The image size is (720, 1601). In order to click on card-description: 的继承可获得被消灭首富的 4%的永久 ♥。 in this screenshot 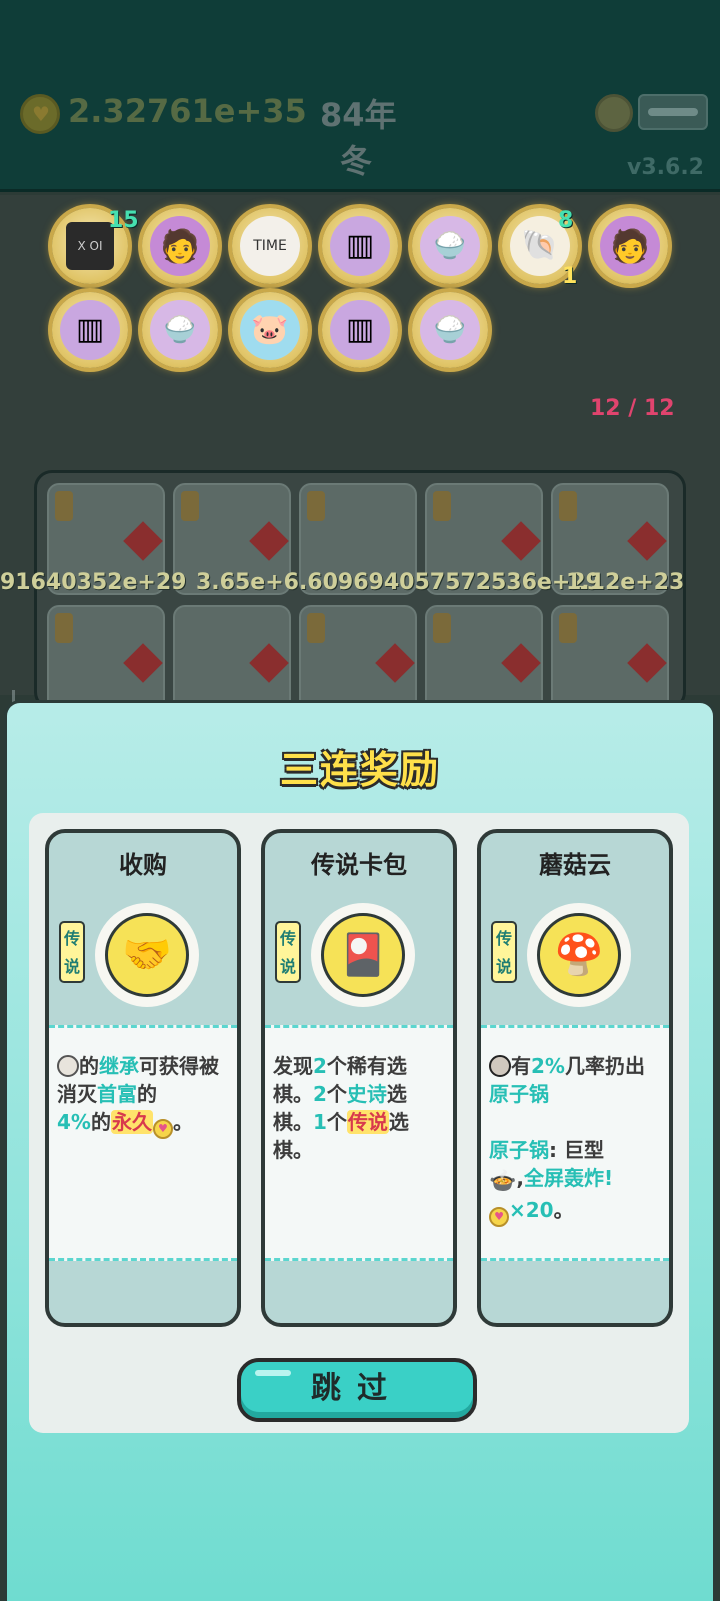, I will do `click(143, 1143)`.